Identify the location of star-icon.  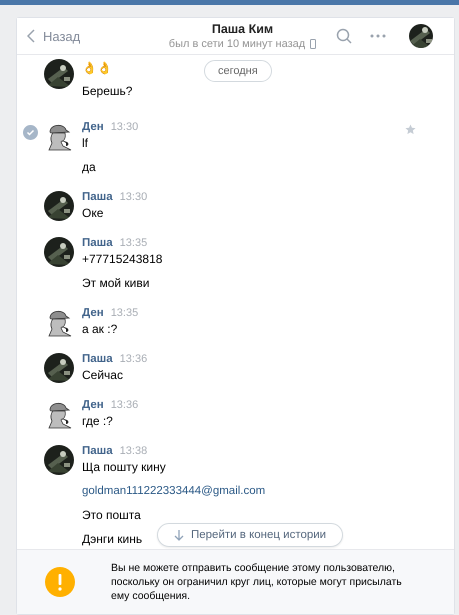
(410, 129).